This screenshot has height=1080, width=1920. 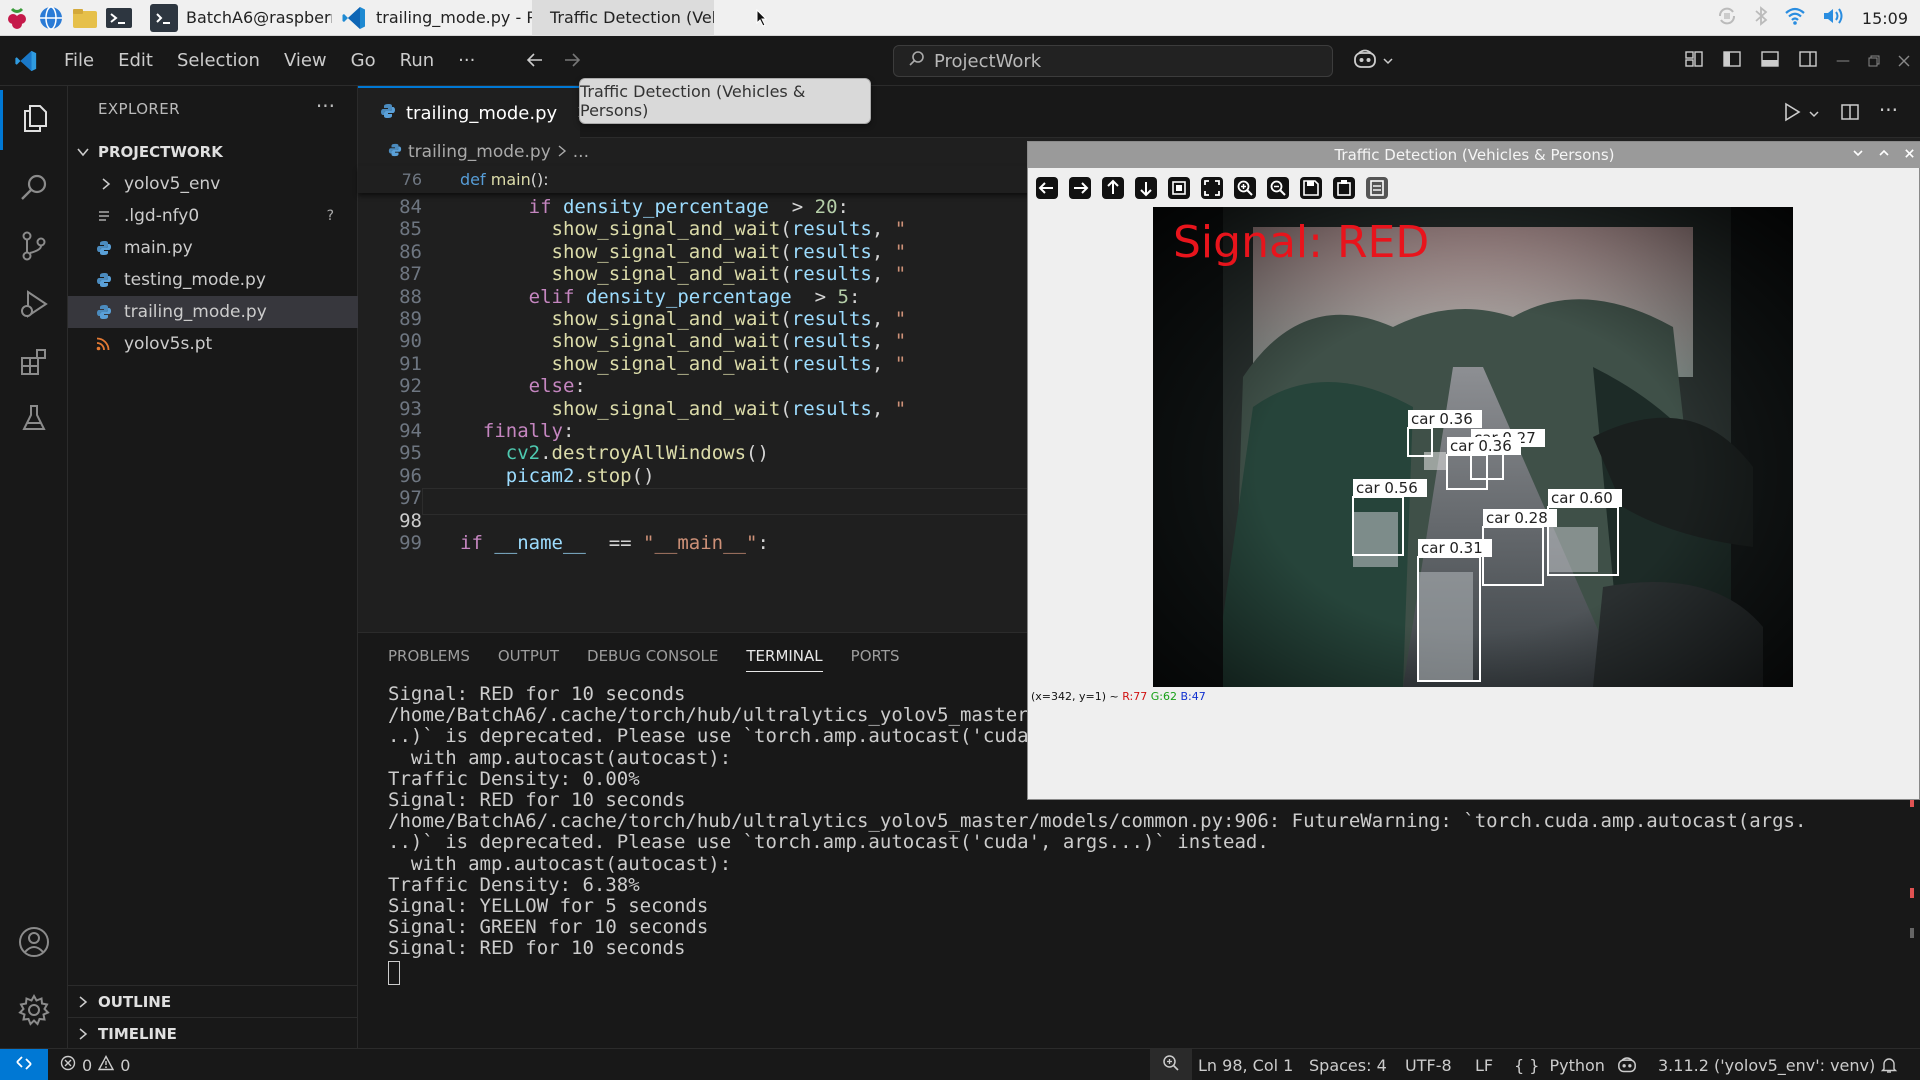 What do you see at coordinates (85, 18) in the screenshot?
I see `file-manager-icon` at bounding box center [85, 18].